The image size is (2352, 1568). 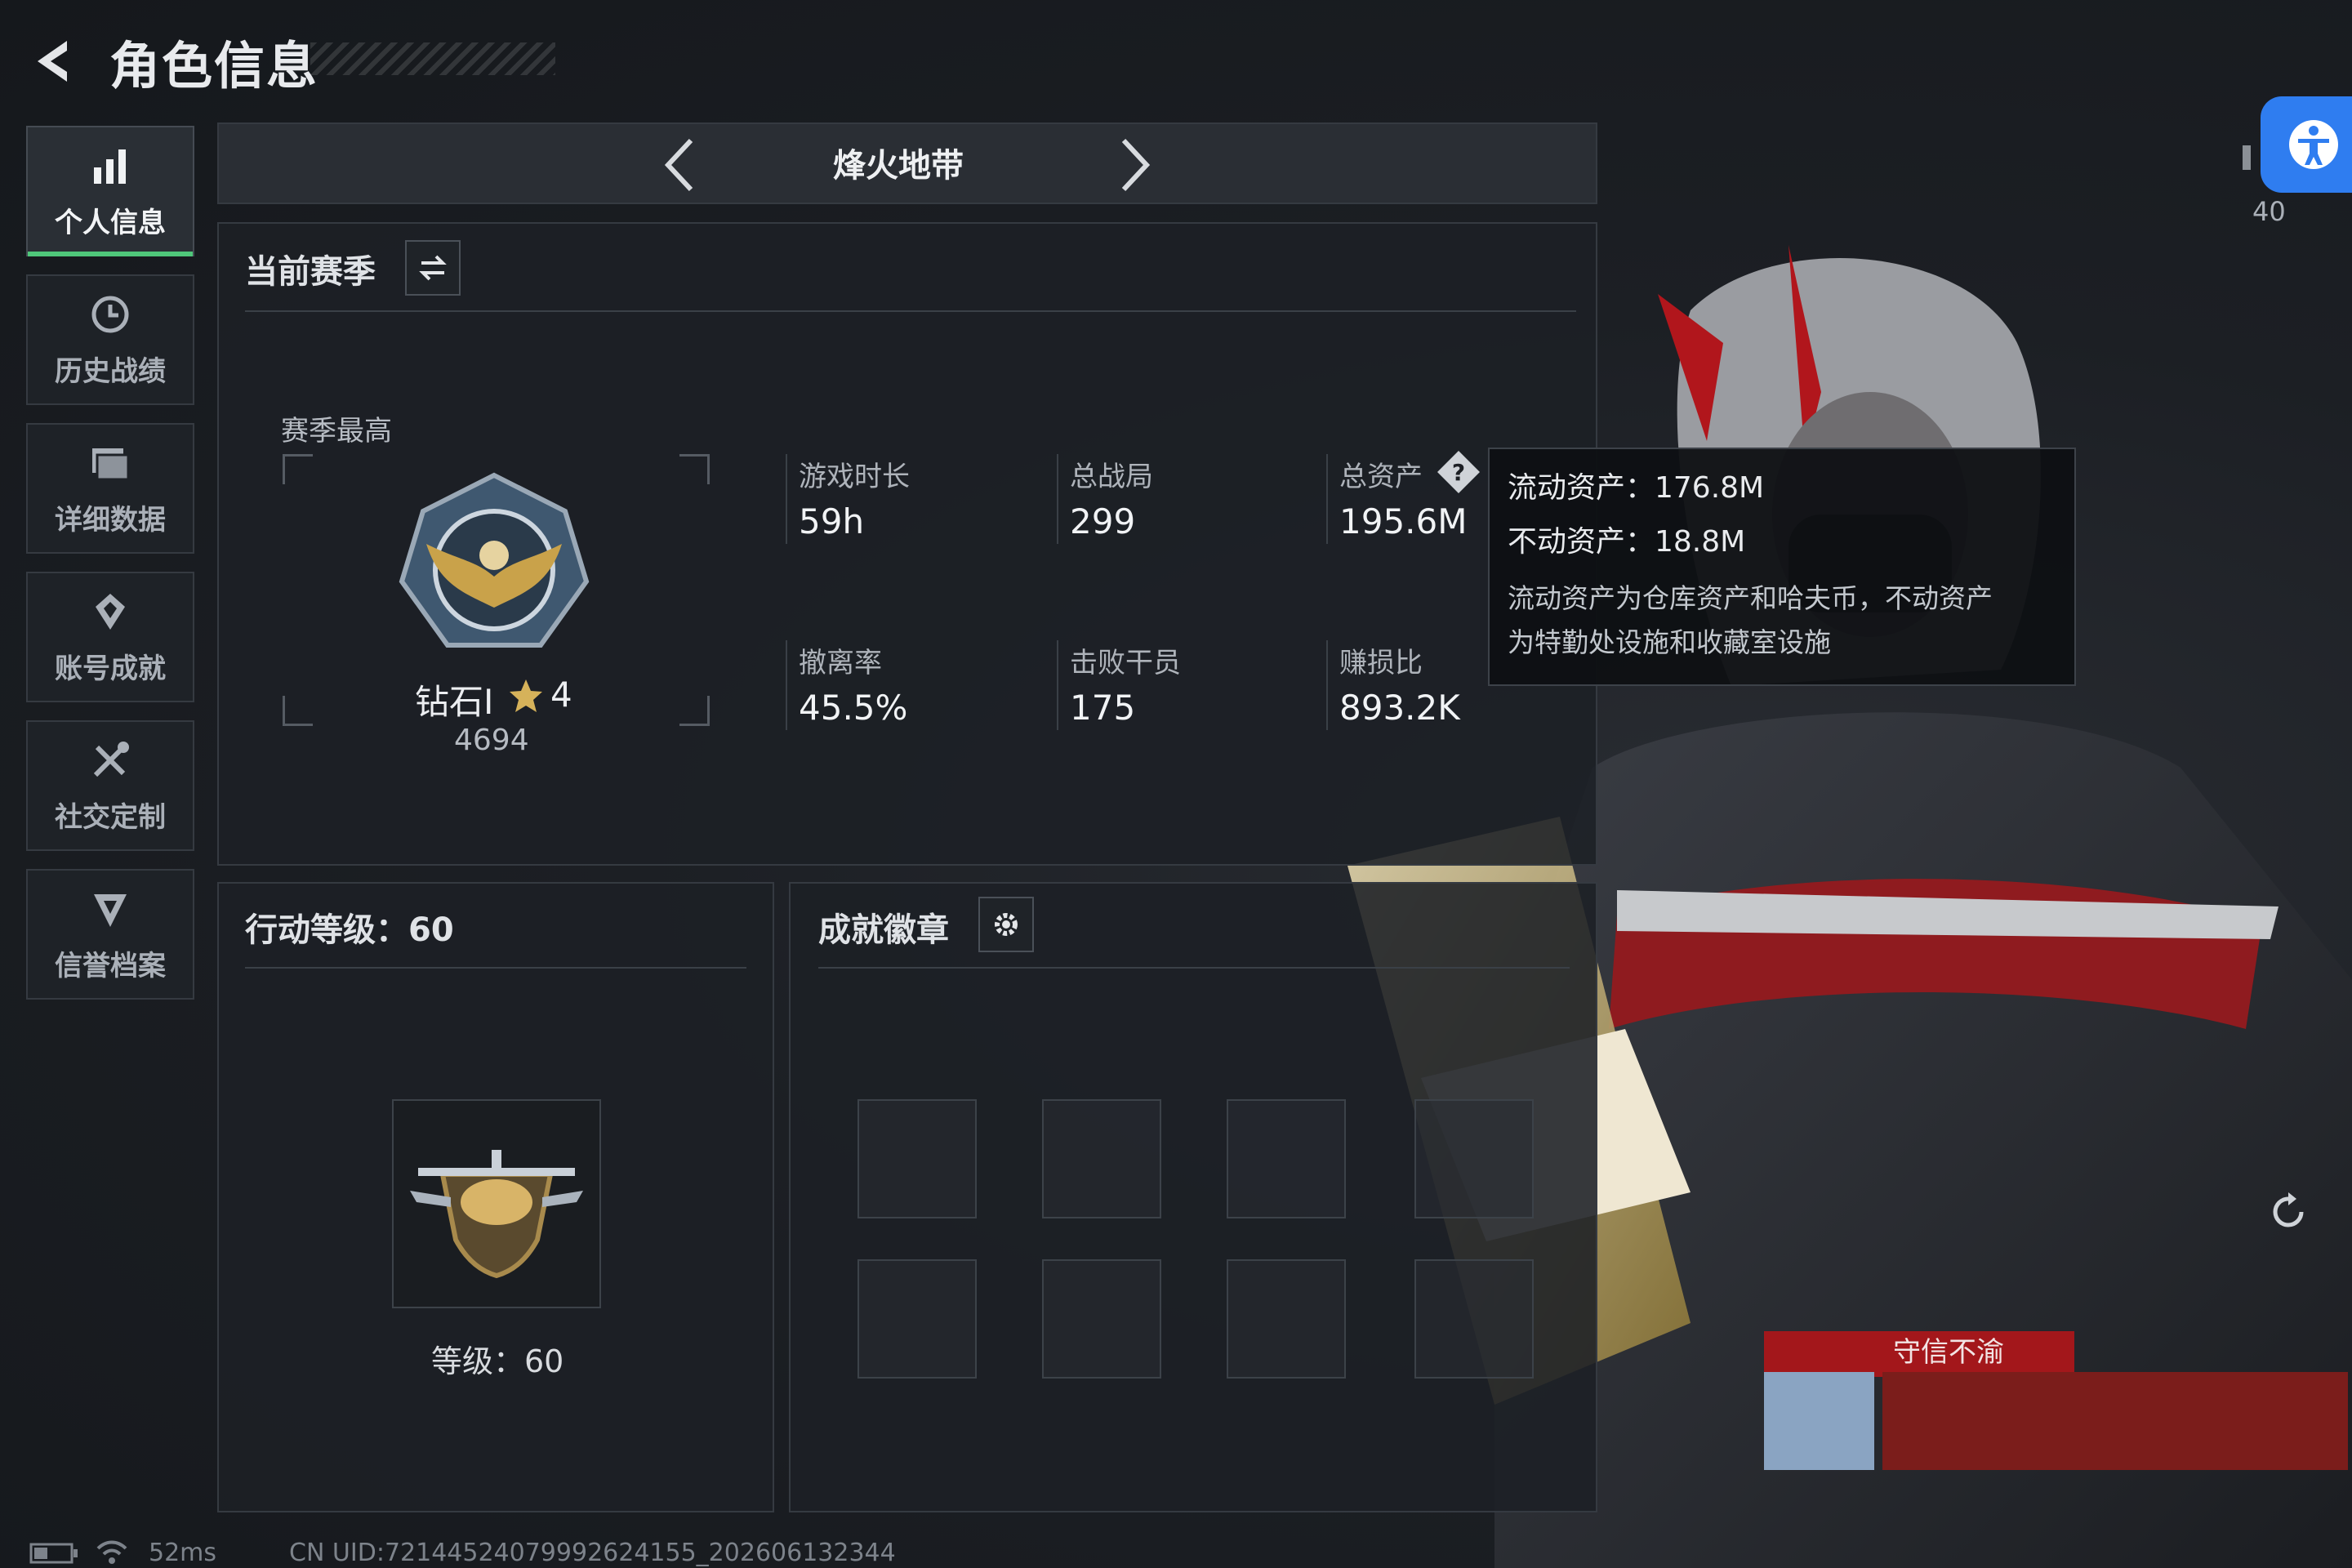 What do you see at coordinates (454, 702) in the screenshot?
I see `rank-name: 钻石I` at bounding box center [454, 702].